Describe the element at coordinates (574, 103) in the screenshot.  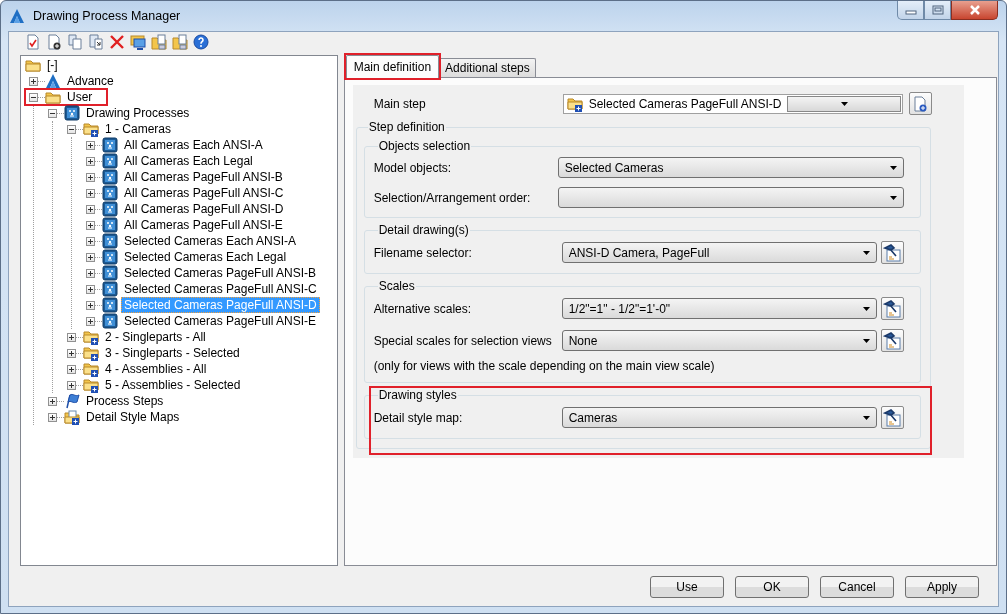
I see `folder-plus-icon` at that location.